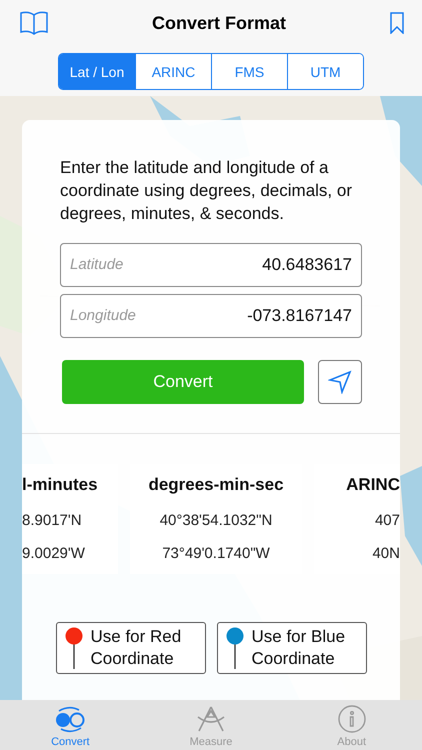  I want to click on instructions-text: Enter the latitude and longitude of a coordinate using degrees, decimals, or degrees, minutes, & seconds., so click(206, 191).